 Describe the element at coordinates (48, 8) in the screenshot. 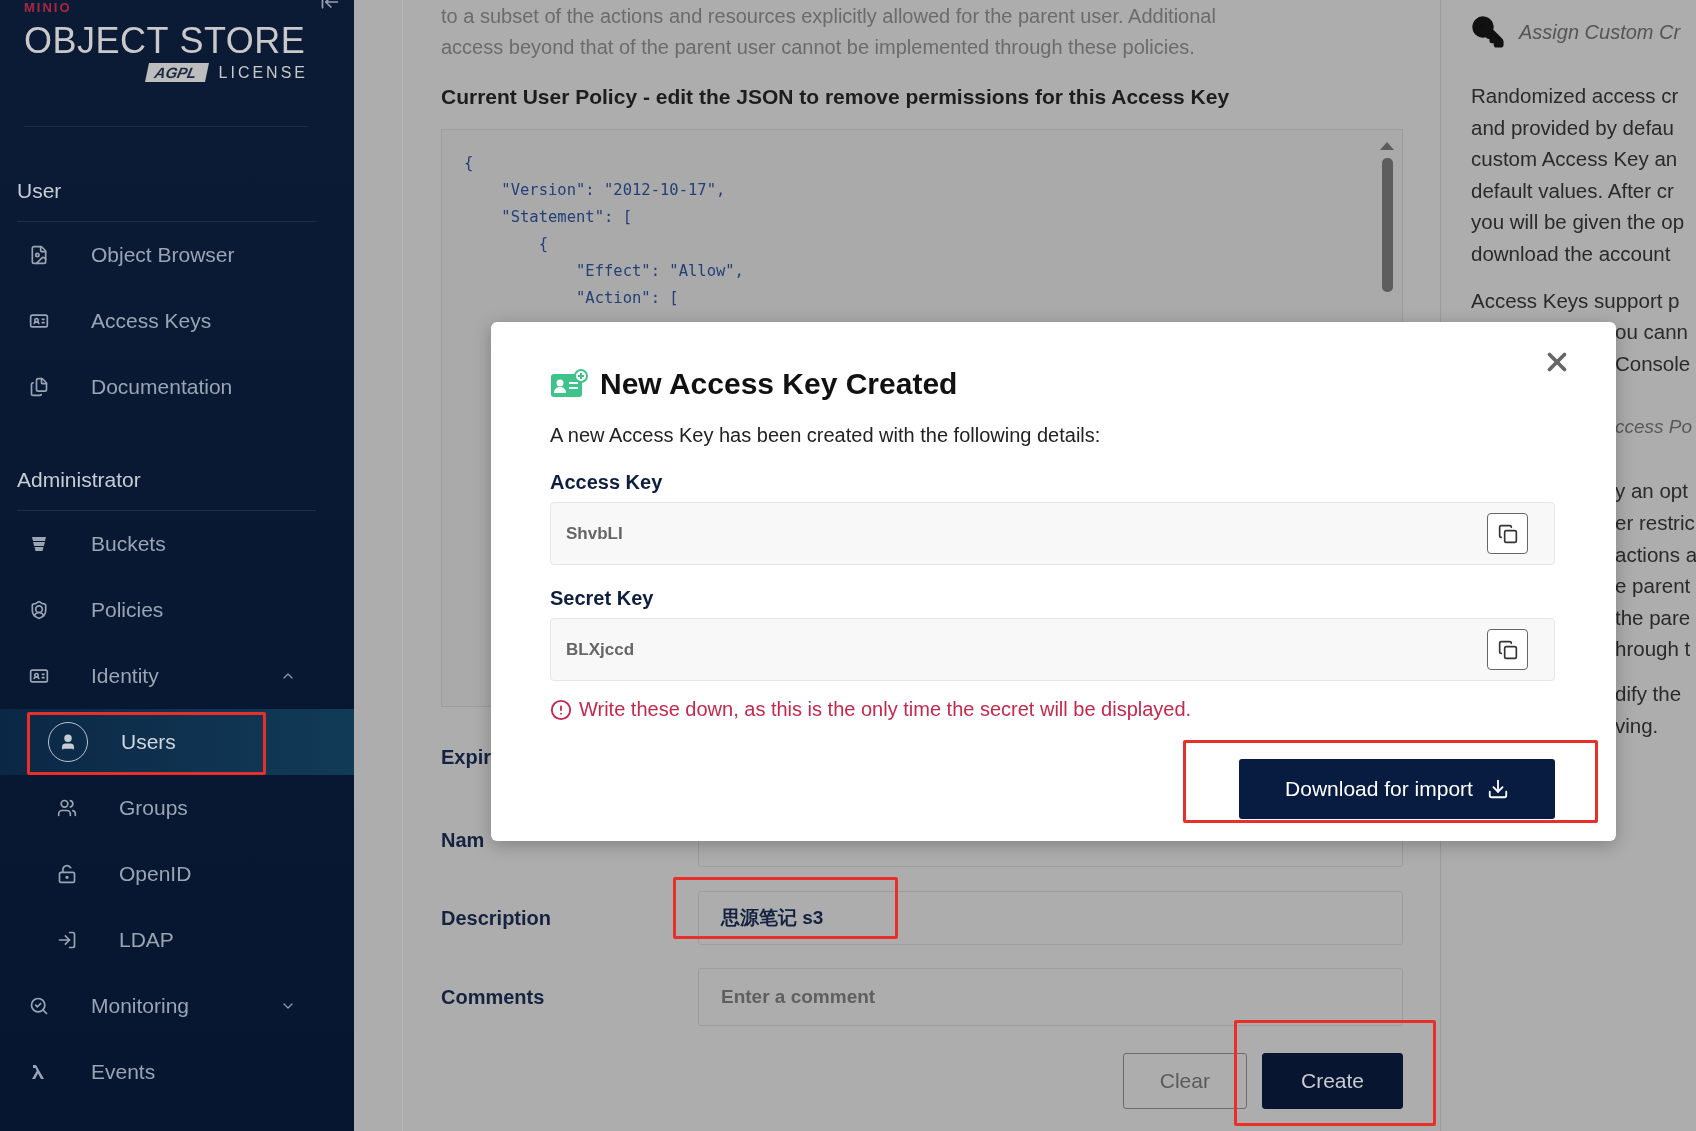

I see `brand-logo: MINIO` at that location.